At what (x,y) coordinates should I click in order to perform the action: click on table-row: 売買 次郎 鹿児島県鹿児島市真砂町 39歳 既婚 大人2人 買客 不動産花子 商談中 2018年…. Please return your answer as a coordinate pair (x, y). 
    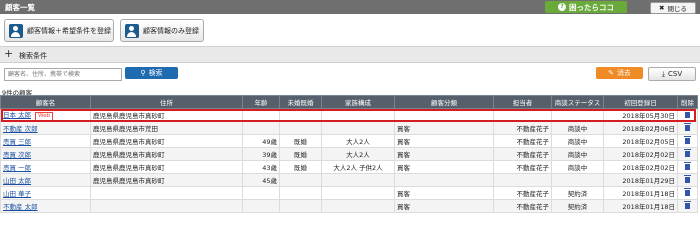
    Looking at the image, I should click on (349, 154).